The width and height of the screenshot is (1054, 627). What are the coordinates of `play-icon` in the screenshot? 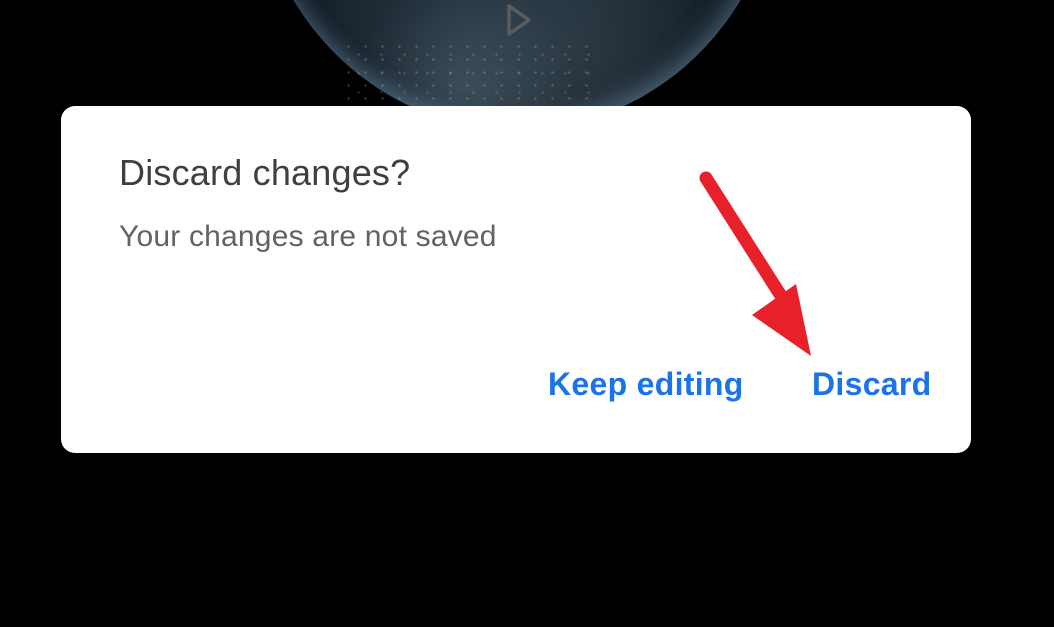 It's located at (518, 20).